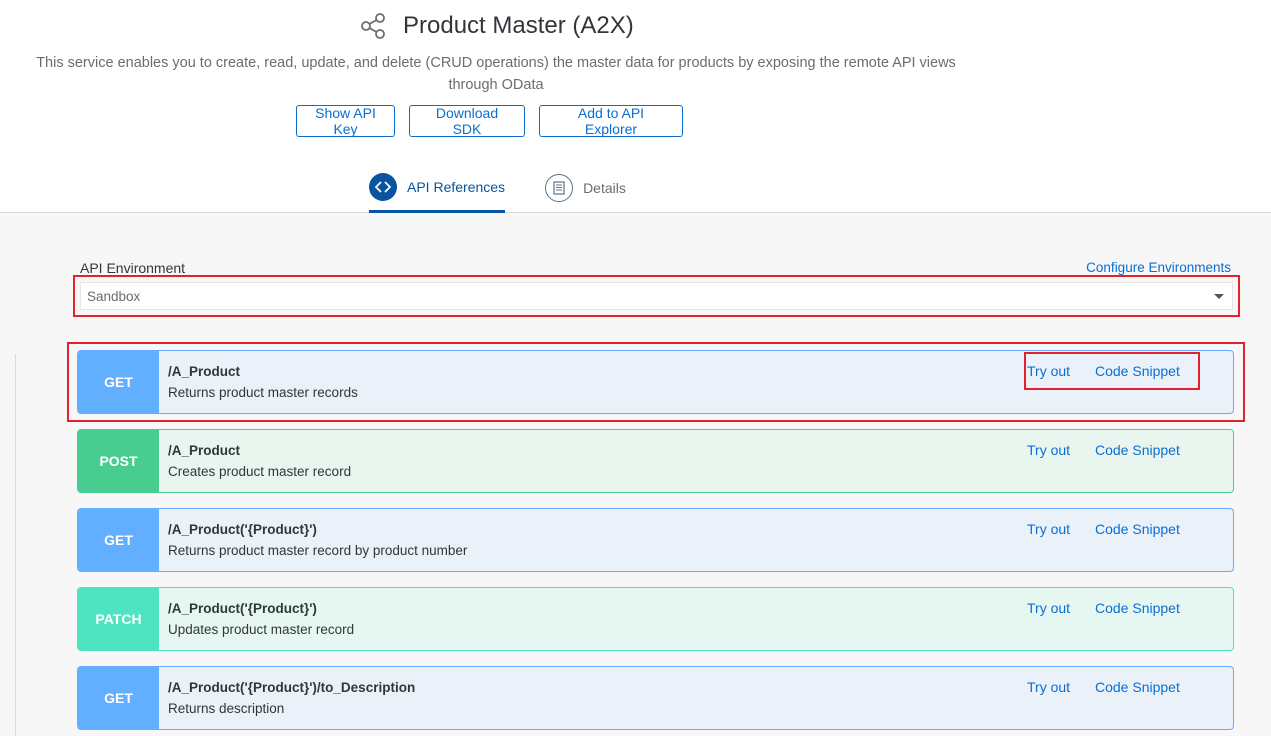  What do you see at coordinates (261, 629) in the screenshot?
I see `endpoint-description: Updates product master record` at bounding box center [261, 629].